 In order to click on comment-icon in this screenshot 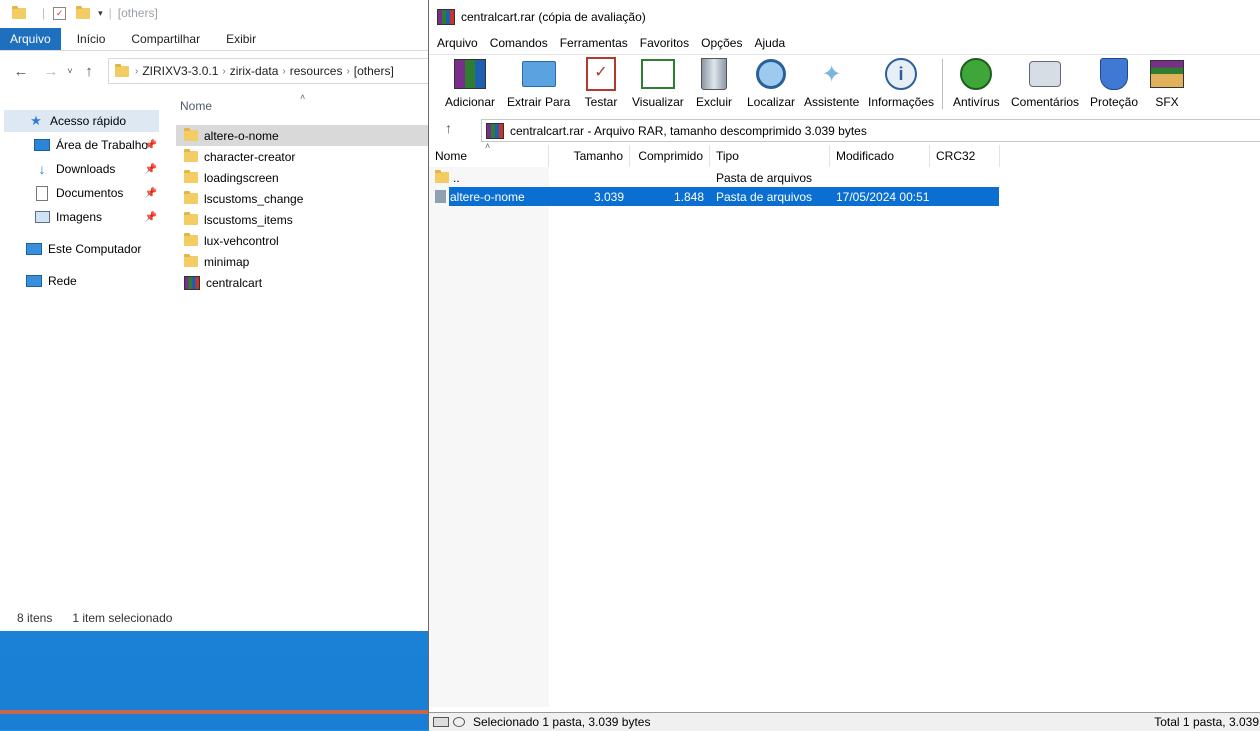, I will do `click(1045, 74)`.